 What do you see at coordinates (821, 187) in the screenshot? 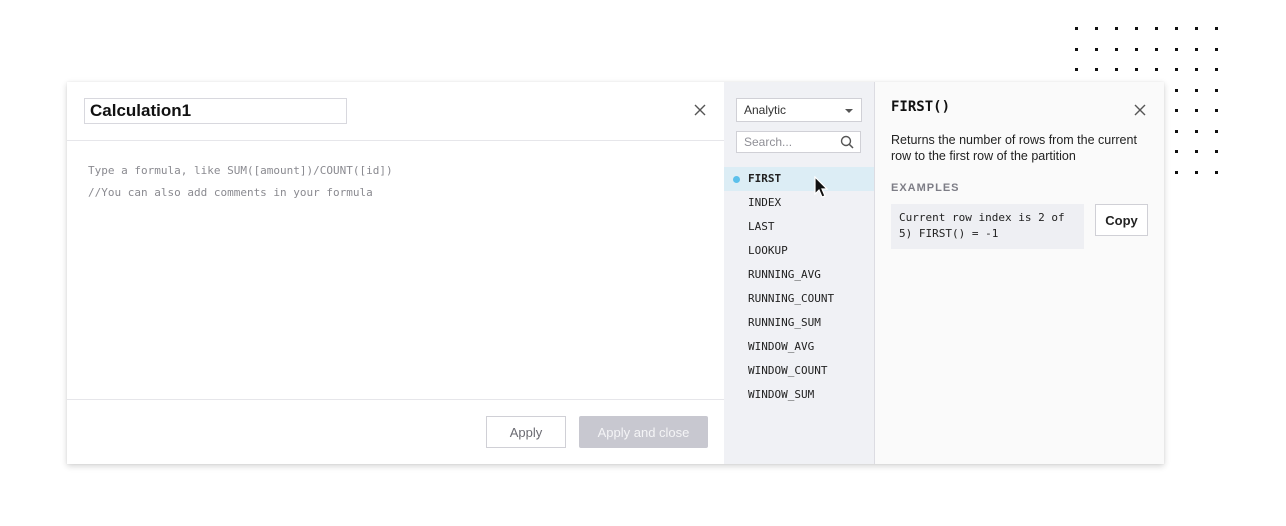
I see `mouse-pointer-icon` at bounding box center [821, 187].